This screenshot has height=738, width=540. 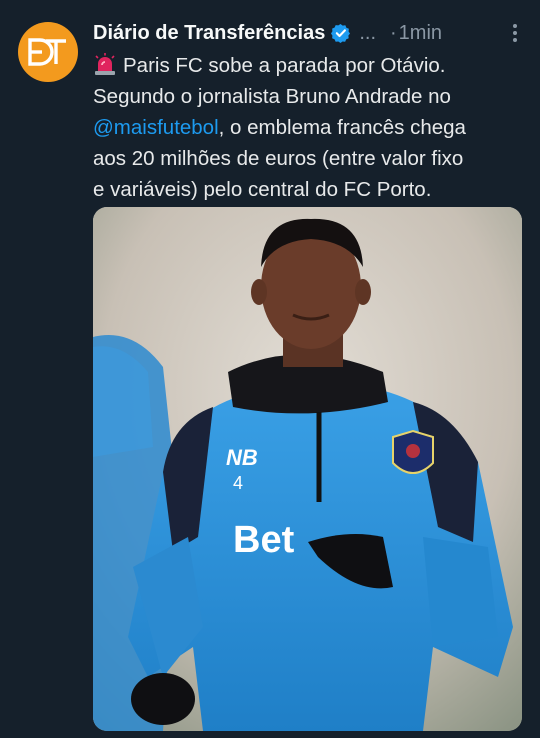 I want to click on author-name: Diário de Transferências, so click(x=209, y=33).